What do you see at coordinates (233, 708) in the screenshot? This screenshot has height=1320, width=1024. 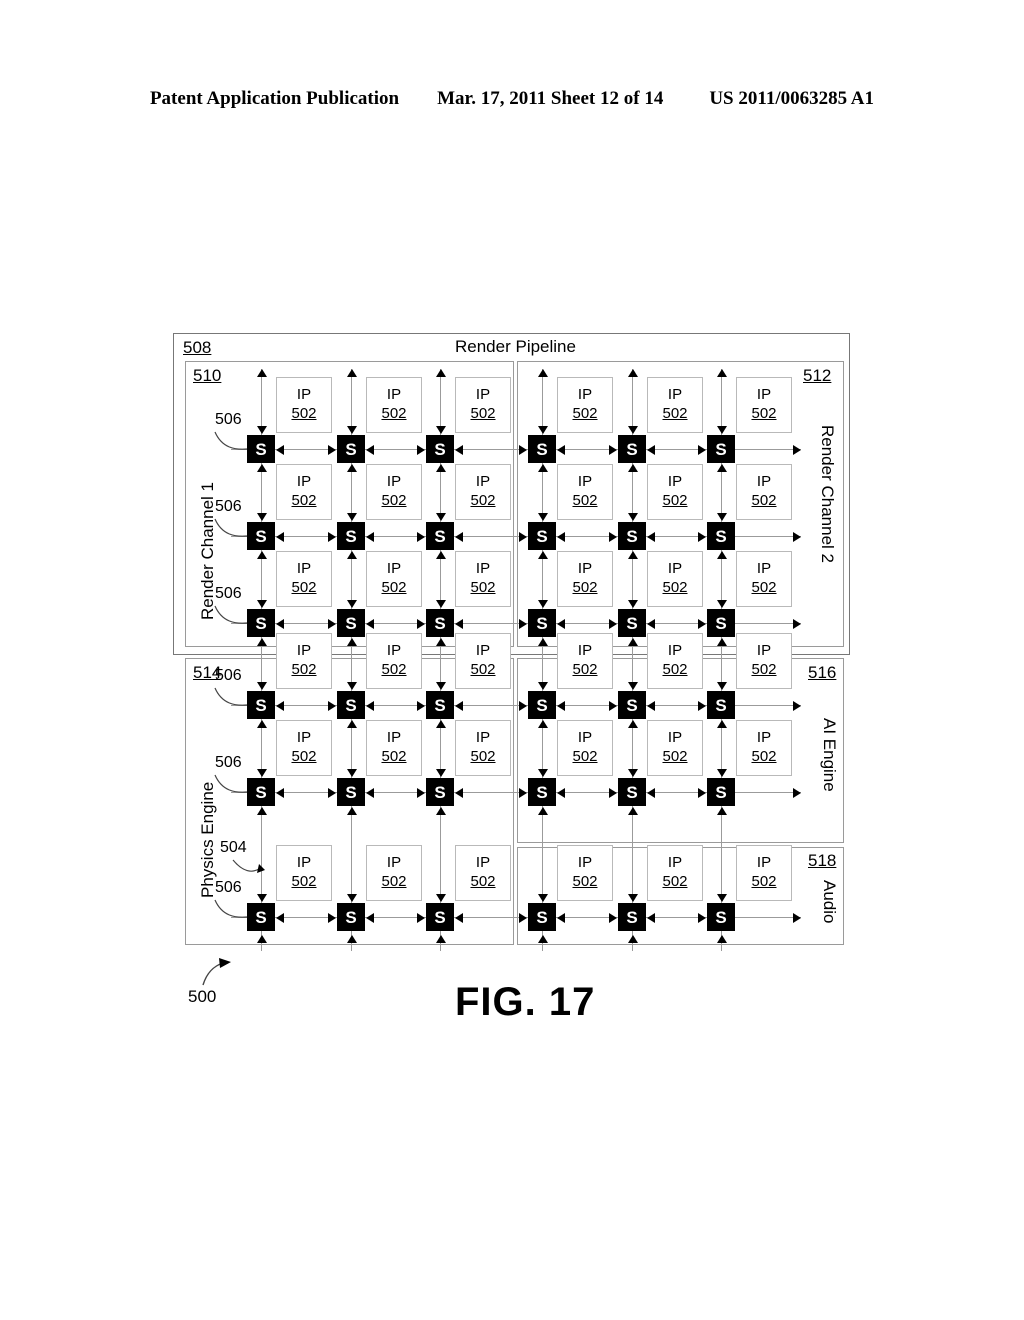 I see `callout-curves` at bounding box center [233, 708].